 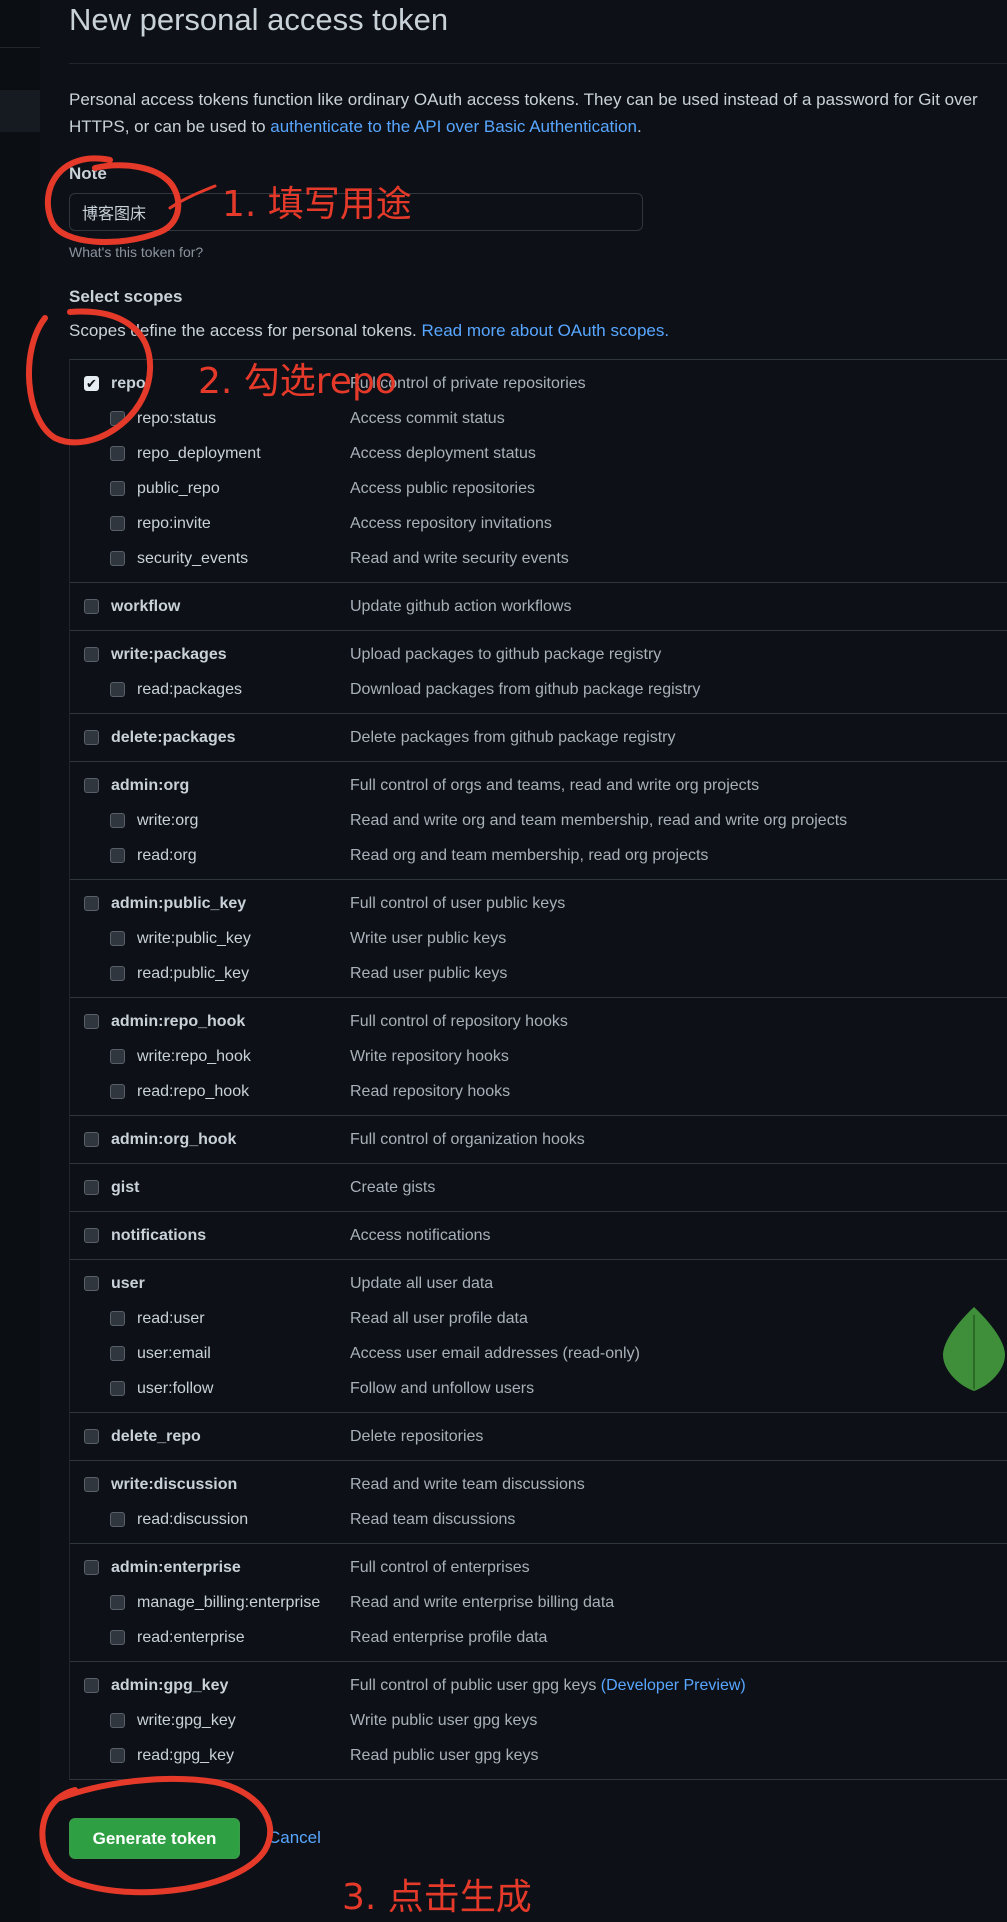 What do you see at coordinates (154, 1838) in the screenshot?
I see `generate-token-button: Generate token` at bounding box center [154, 1838].